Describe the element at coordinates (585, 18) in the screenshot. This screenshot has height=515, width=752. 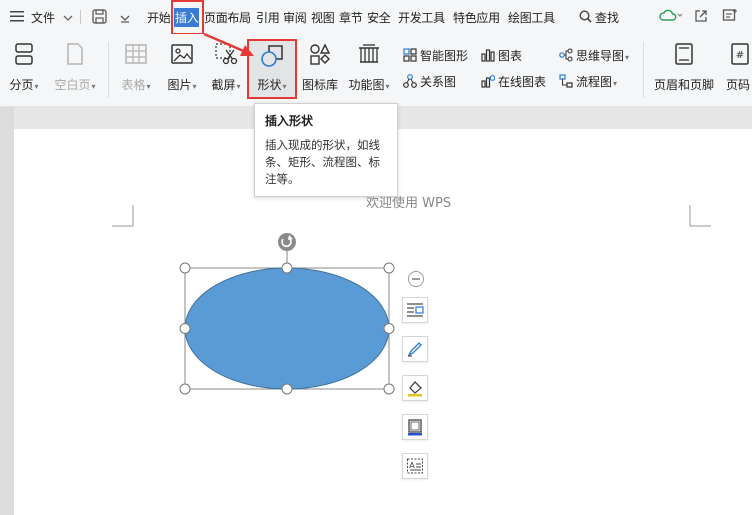
I see `search-icon` at that location.